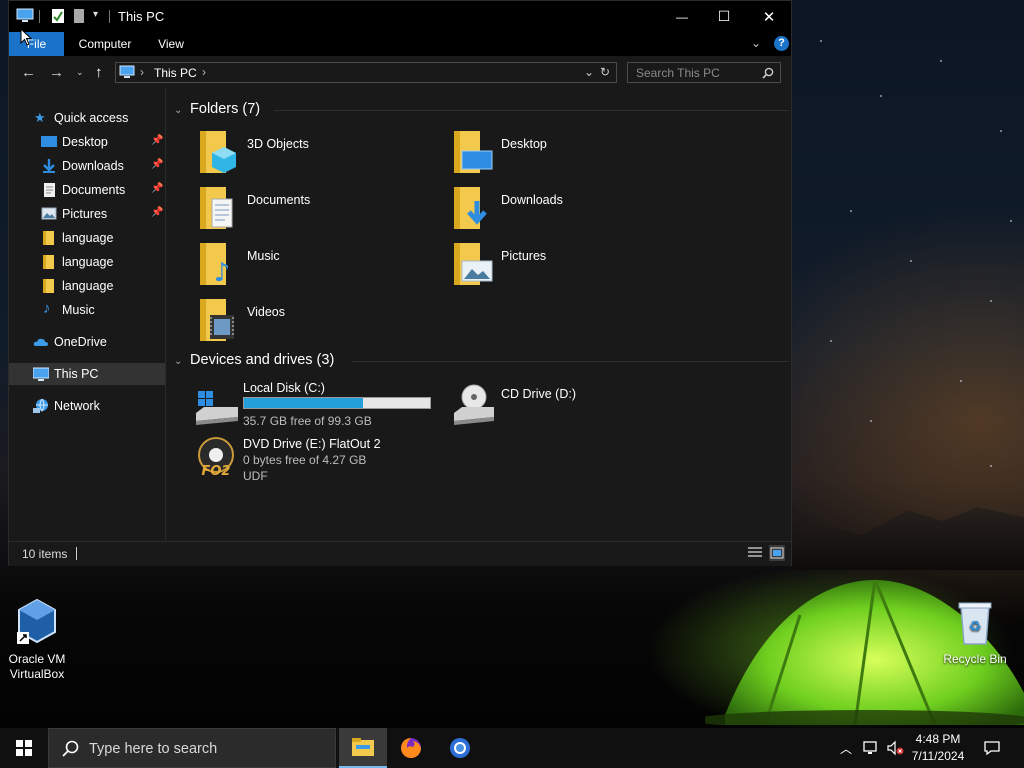  What do you see at coordinates (473, 152) in the screenshot?
I see `desktop-folder-icon` at bounding box center [473, 152].